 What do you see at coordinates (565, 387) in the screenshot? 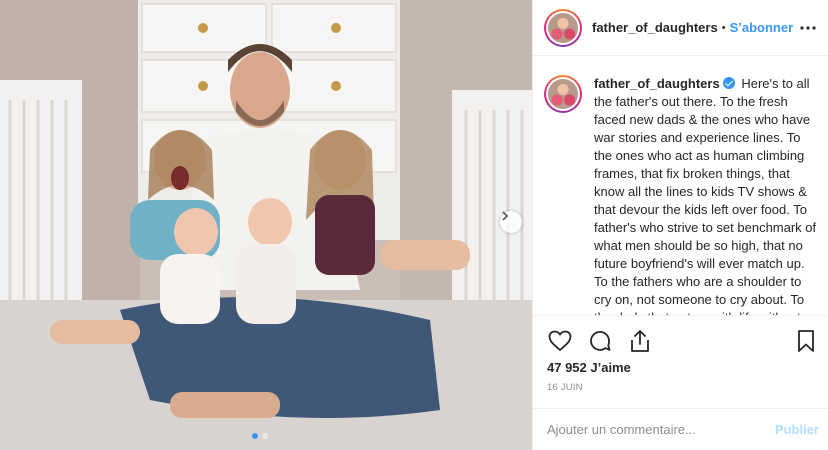
I see `post-date: 16 JUIN` at bounding box center [565, 387].